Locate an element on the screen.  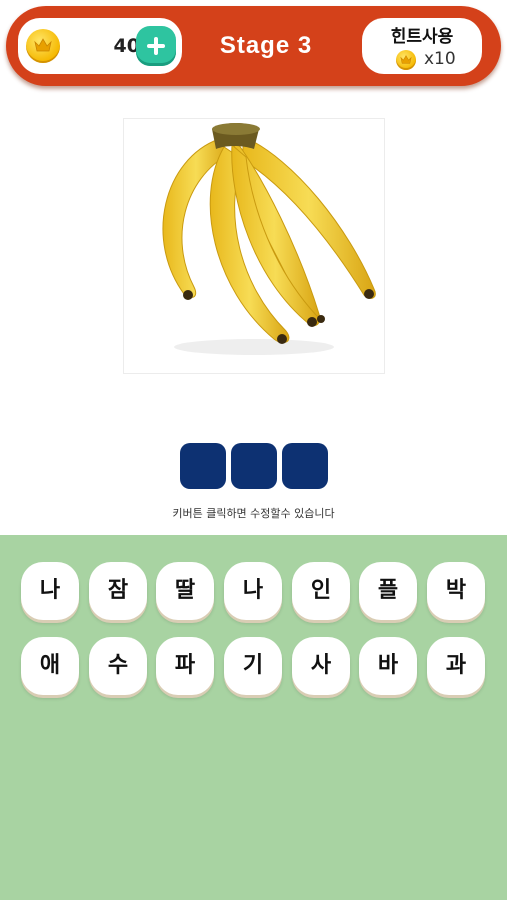
letter-key: 애 is located at coordinates (50, 666).